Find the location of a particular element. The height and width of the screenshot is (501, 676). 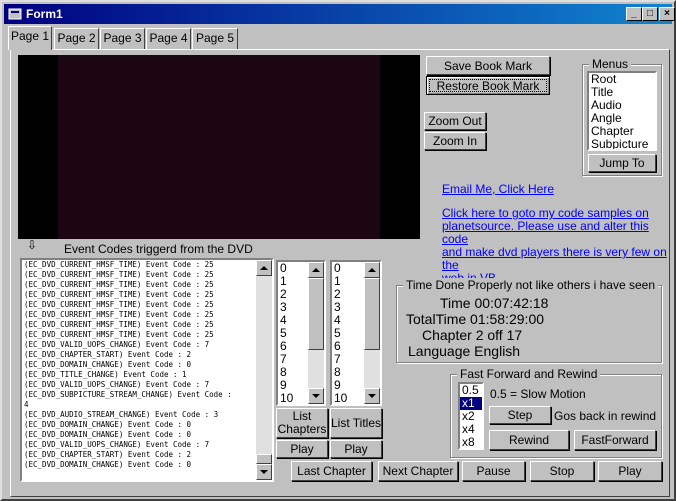

minimize-button: _ is located at coordinates (634, 14).